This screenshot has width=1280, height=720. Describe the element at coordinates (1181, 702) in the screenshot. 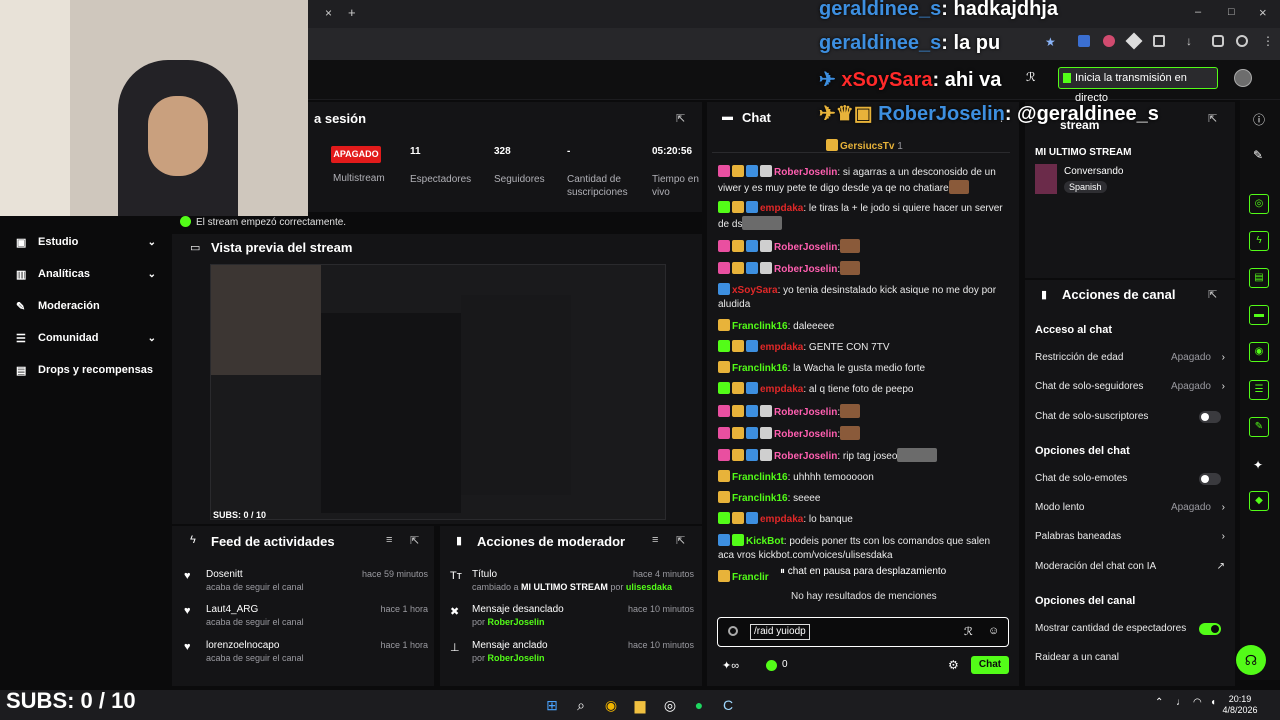

I see `mic-icon: ♩` at that location.